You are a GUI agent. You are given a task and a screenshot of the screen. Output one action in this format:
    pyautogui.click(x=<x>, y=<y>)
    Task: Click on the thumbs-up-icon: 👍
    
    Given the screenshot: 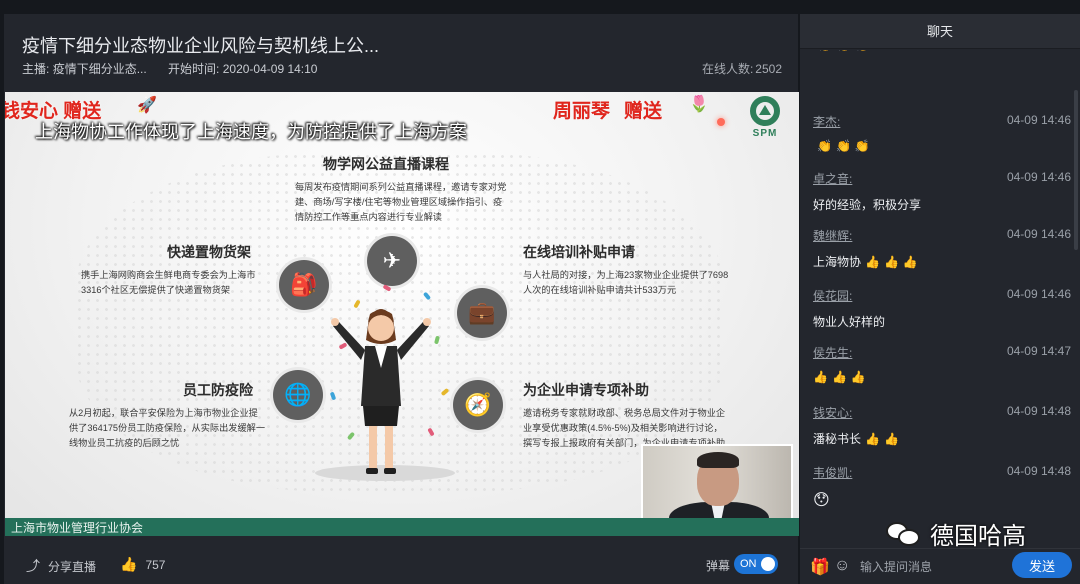 What is the action you would take?
    pyautogui.click(x=129, y=564)
    